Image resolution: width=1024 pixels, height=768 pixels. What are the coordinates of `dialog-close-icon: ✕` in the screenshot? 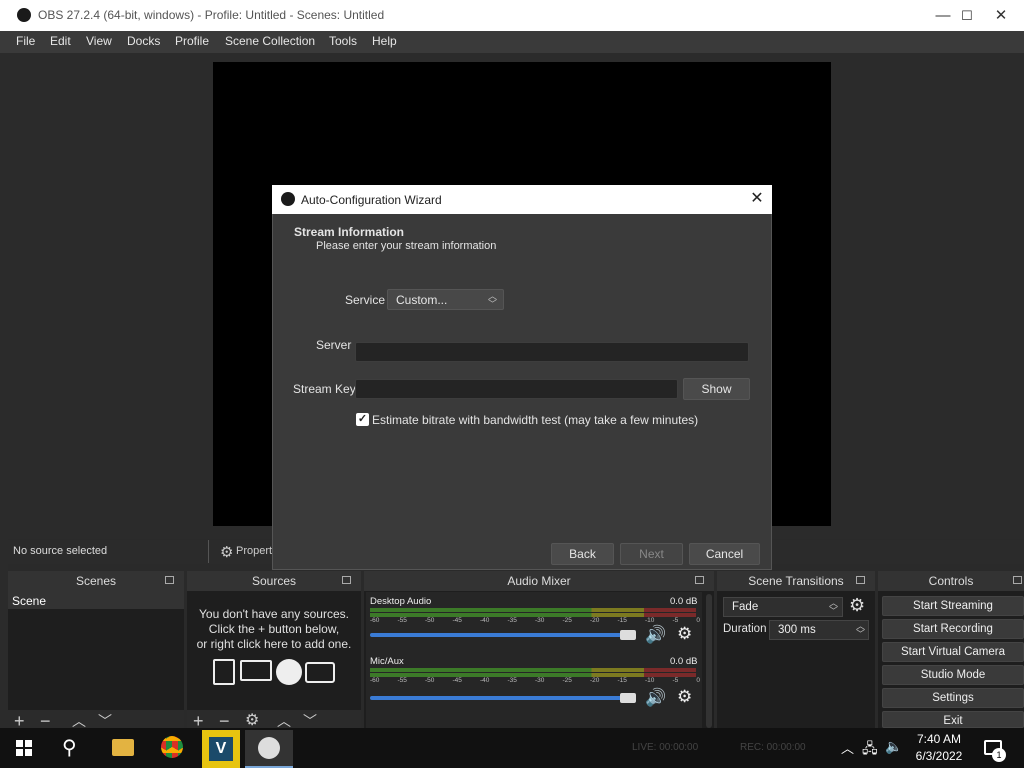 It's located at (757, 199).